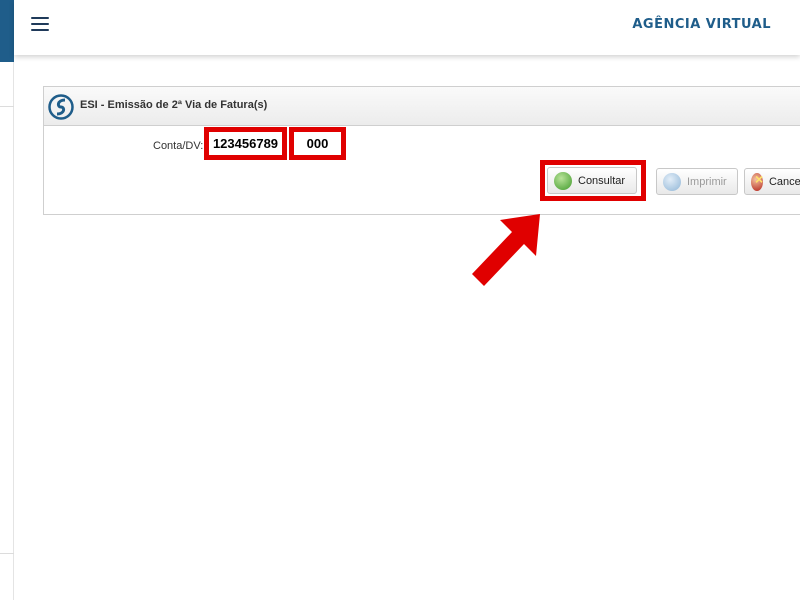 This screenshot has width=800, height=600. I want to click on consultar-button: Consultar, so click(592, 180).